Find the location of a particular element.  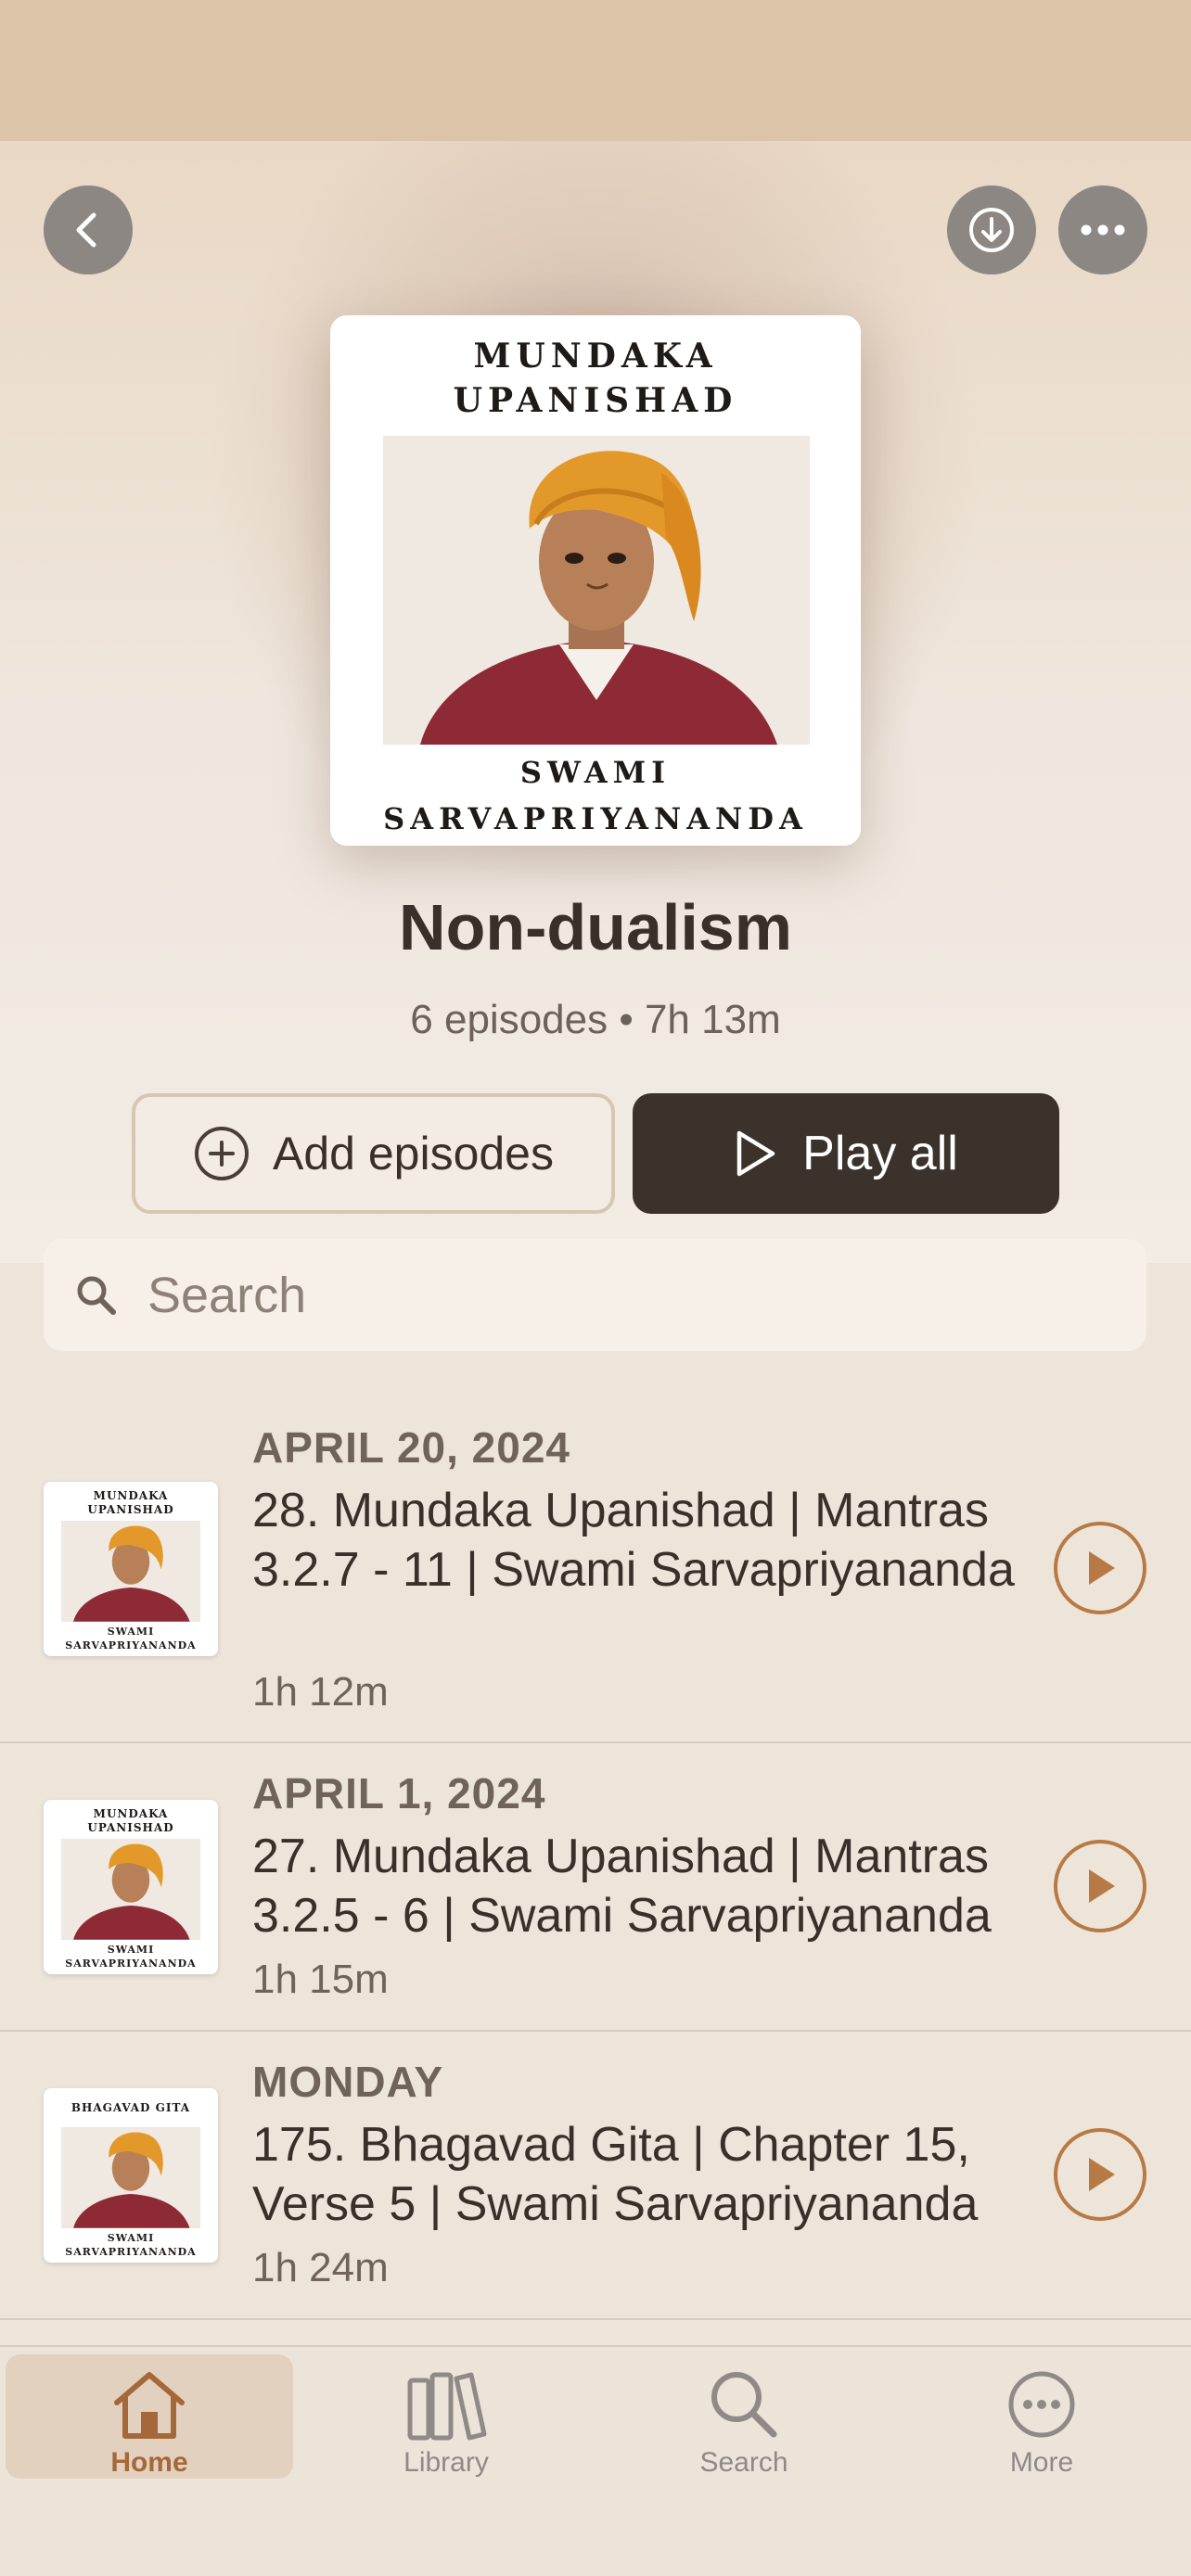

search-input is located at coordinates (564, 1295).